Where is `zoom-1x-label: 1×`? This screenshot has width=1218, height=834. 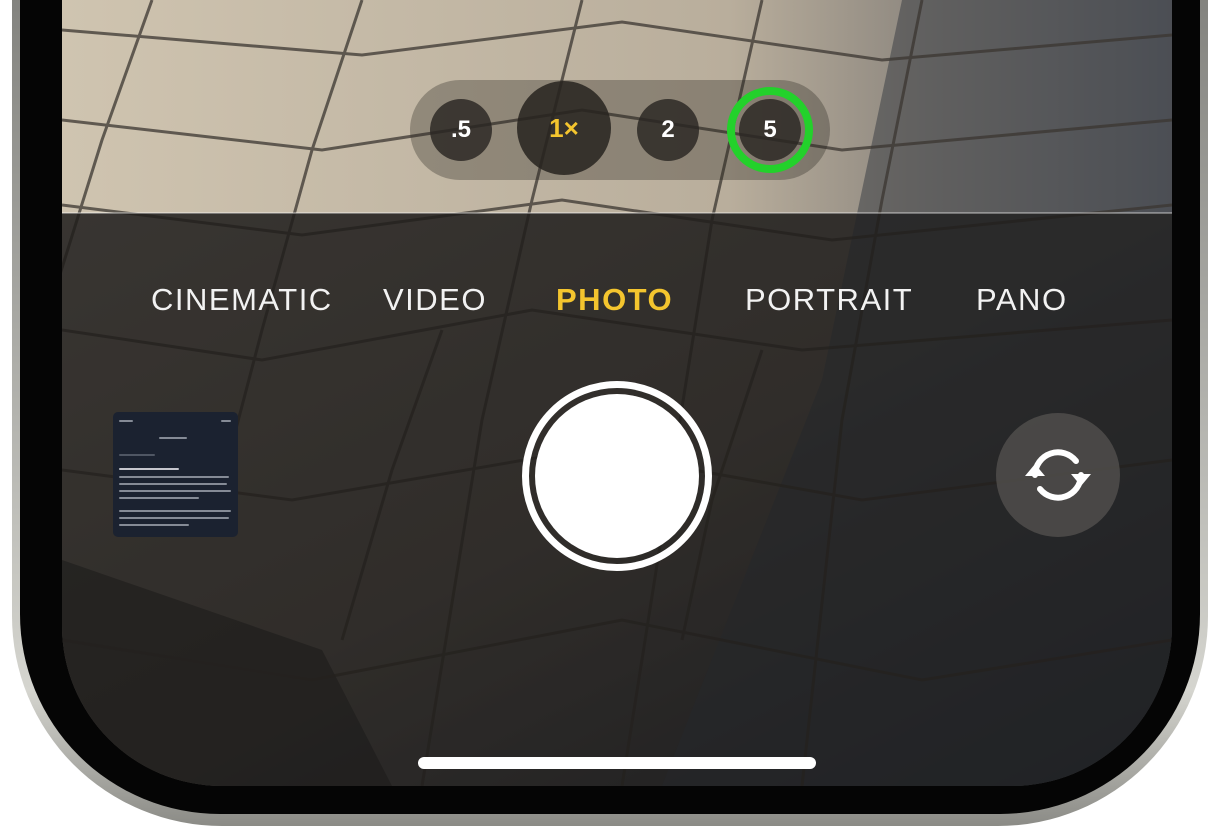
zoom-1x-label: 1× is located at coordinates (564, 127).